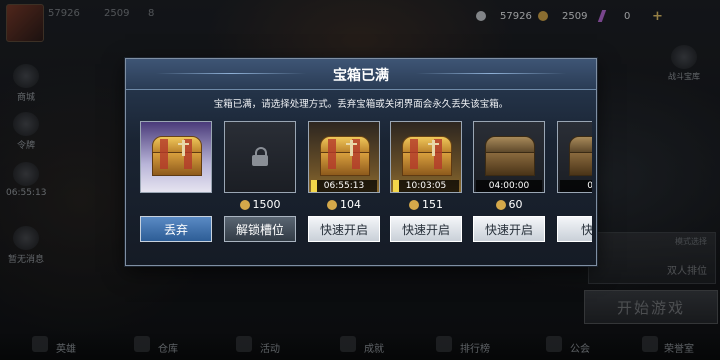  Describe the element at coordinates (589, 186) in the screenshot. I see `timer-value: 04` at that location.